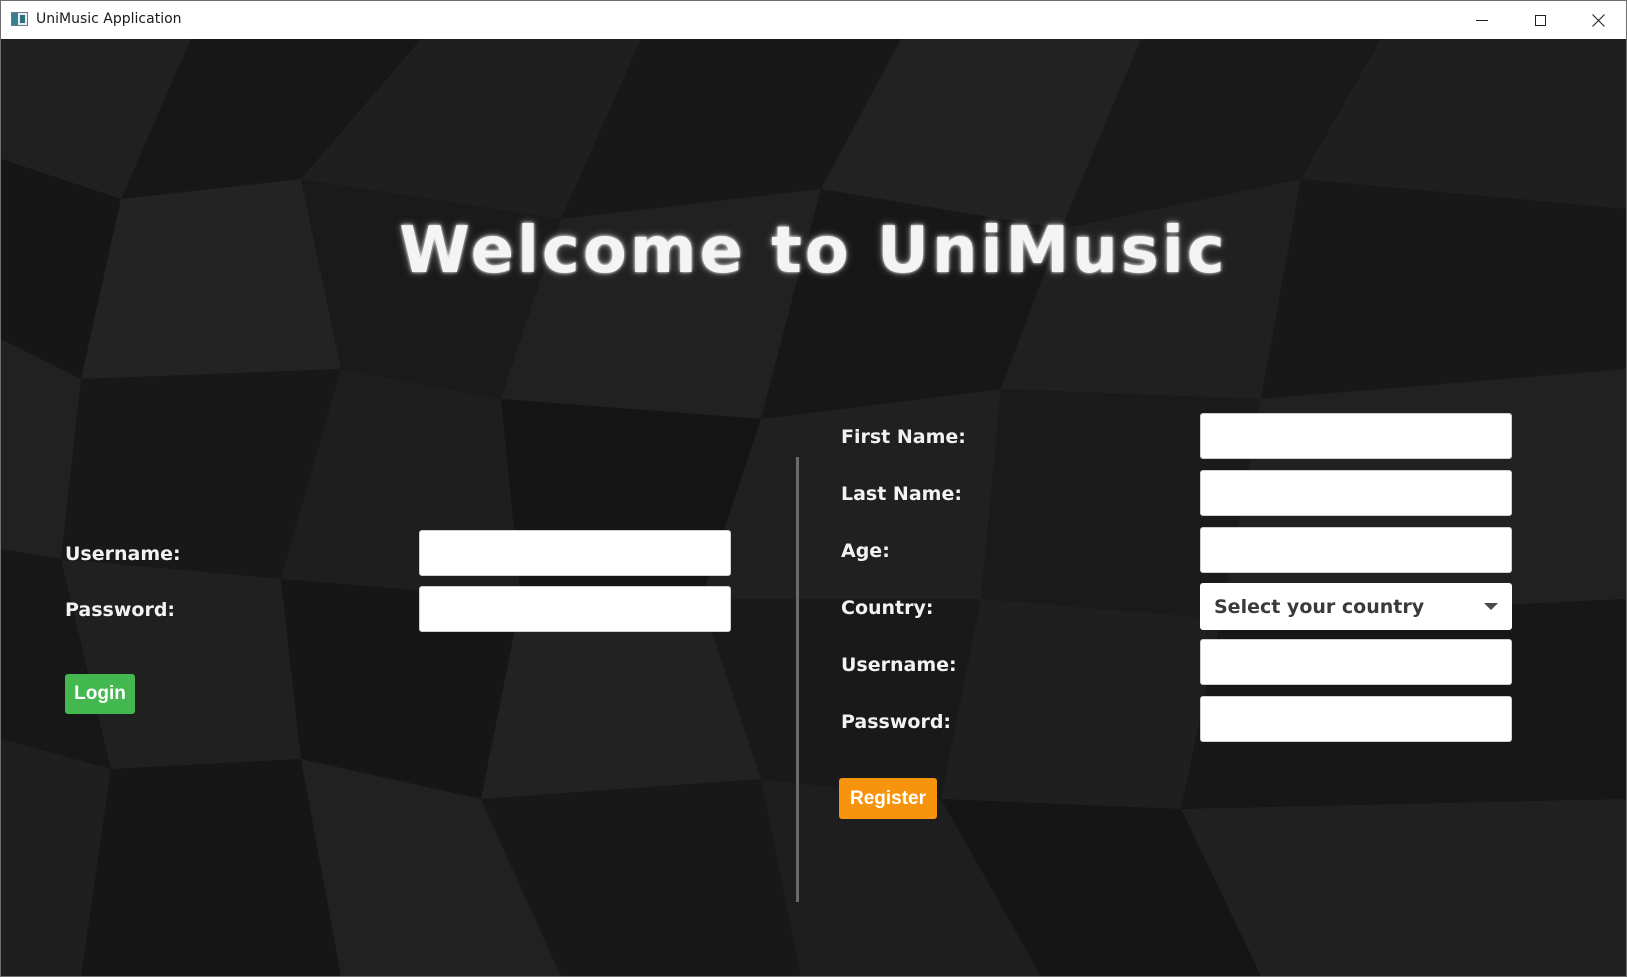  I want to click on close-button, so click(1597, 20).